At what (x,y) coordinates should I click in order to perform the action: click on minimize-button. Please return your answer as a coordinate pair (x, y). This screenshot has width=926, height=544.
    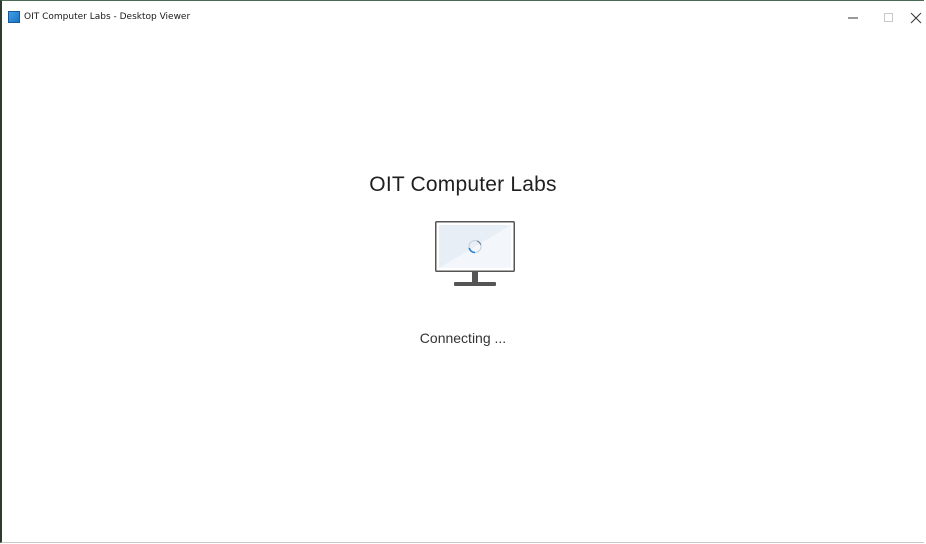
    Looking at the image, I should click on (853, 18).